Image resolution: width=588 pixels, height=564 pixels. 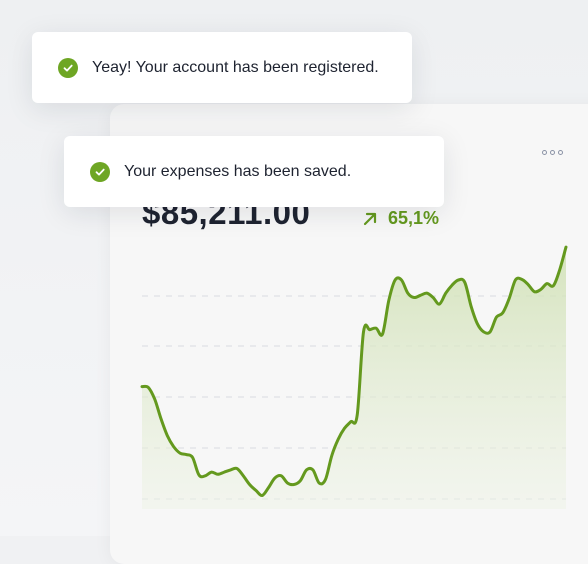 I want to click on toast-account-registered: Yeay! Your account has been registered., so click(x=222, y=67).